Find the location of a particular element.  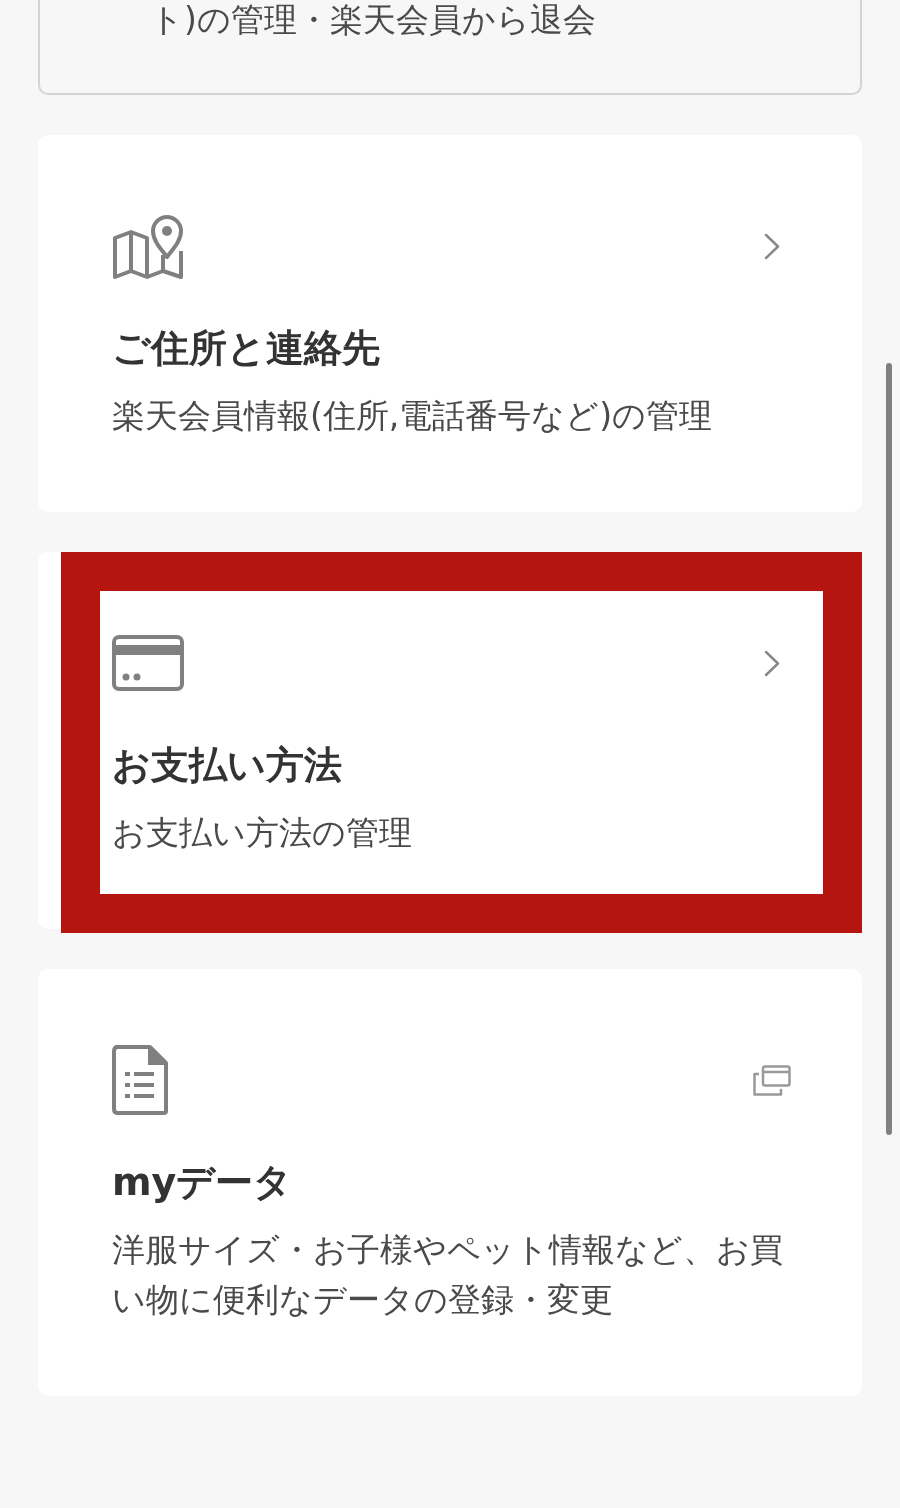

document-list-icon is located at coordinates (140, 1080).